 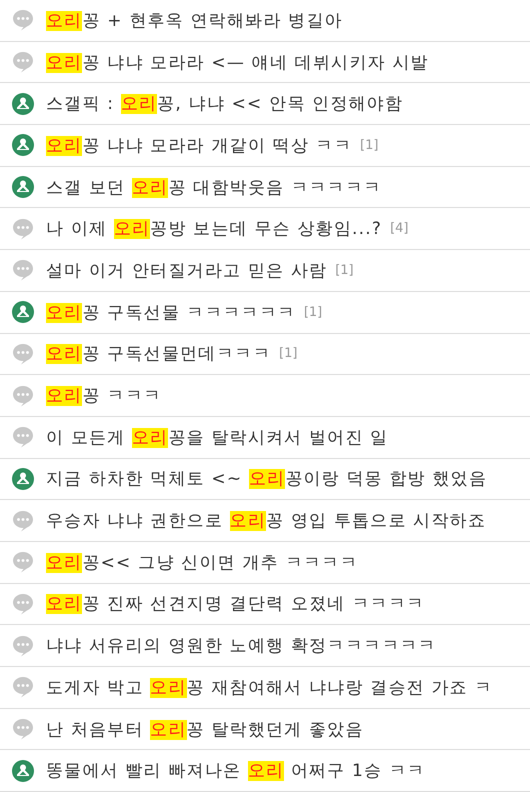 I want to click on post-title: 설마 이거 안터질거라고 믿은 사람, so click(x=187, y=270).